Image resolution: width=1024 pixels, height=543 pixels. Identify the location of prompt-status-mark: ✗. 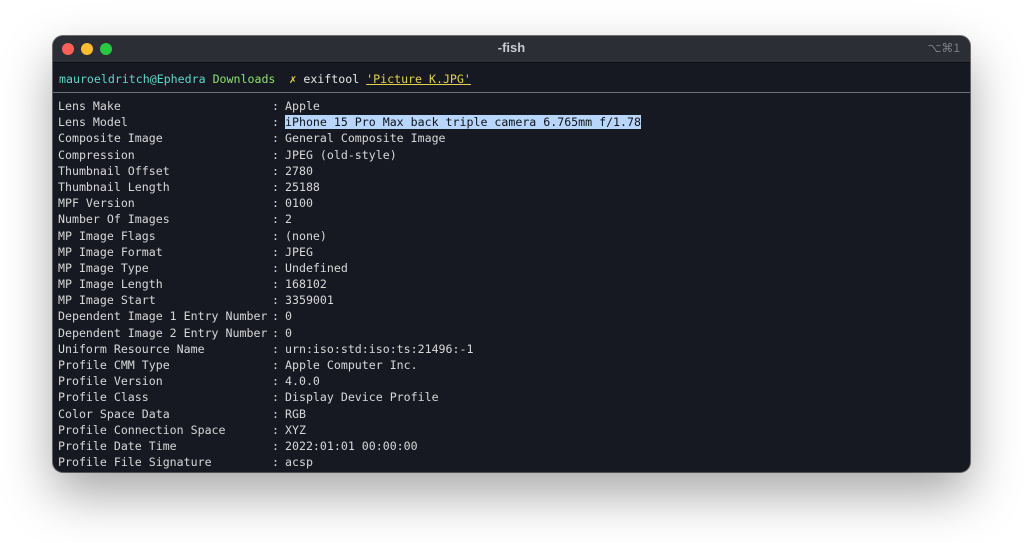
(293, 79).